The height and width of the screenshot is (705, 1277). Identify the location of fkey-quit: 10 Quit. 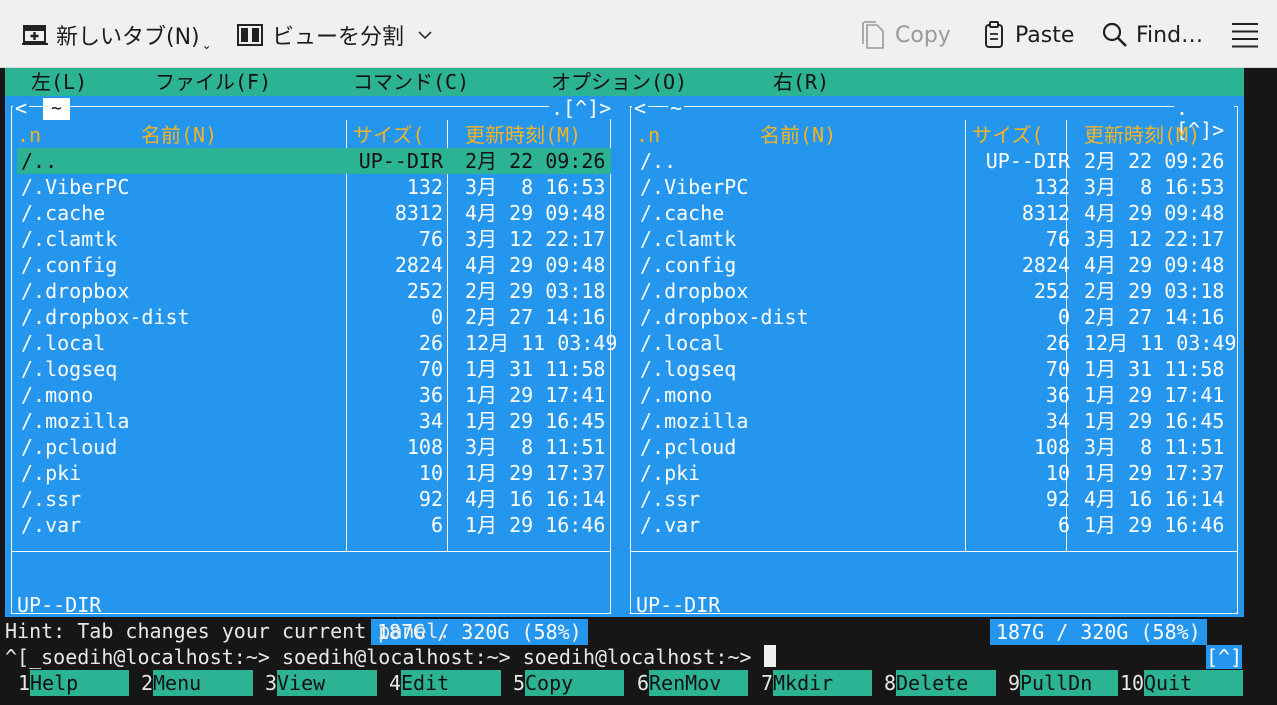
(1181, 683).